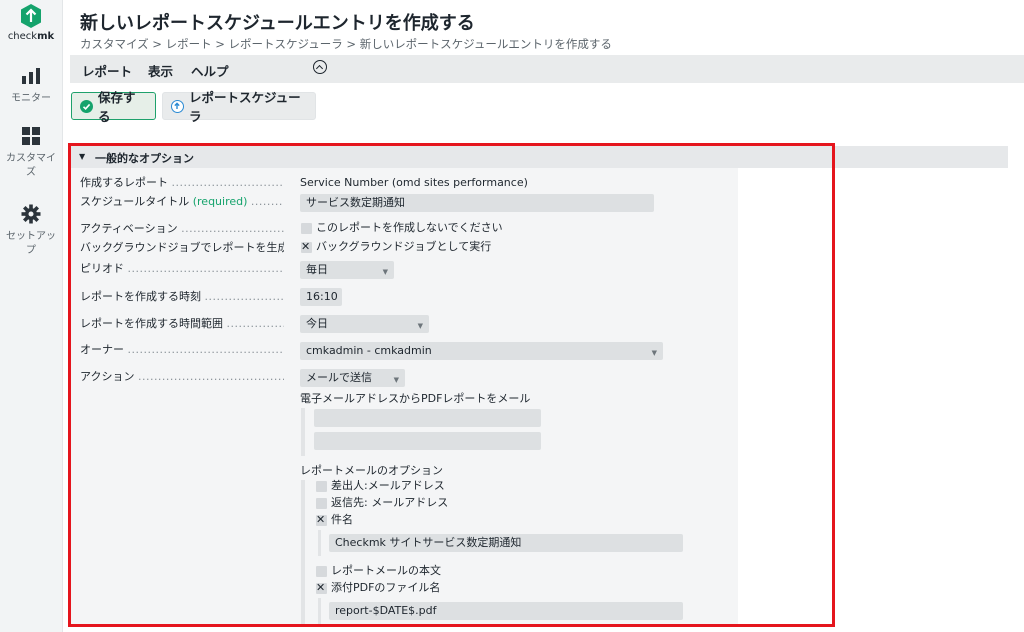 Image resolution: width=1024 pixels, height=632 pixels. I want to click on sidebar-item-monitor: モニター, so click(31, 86).